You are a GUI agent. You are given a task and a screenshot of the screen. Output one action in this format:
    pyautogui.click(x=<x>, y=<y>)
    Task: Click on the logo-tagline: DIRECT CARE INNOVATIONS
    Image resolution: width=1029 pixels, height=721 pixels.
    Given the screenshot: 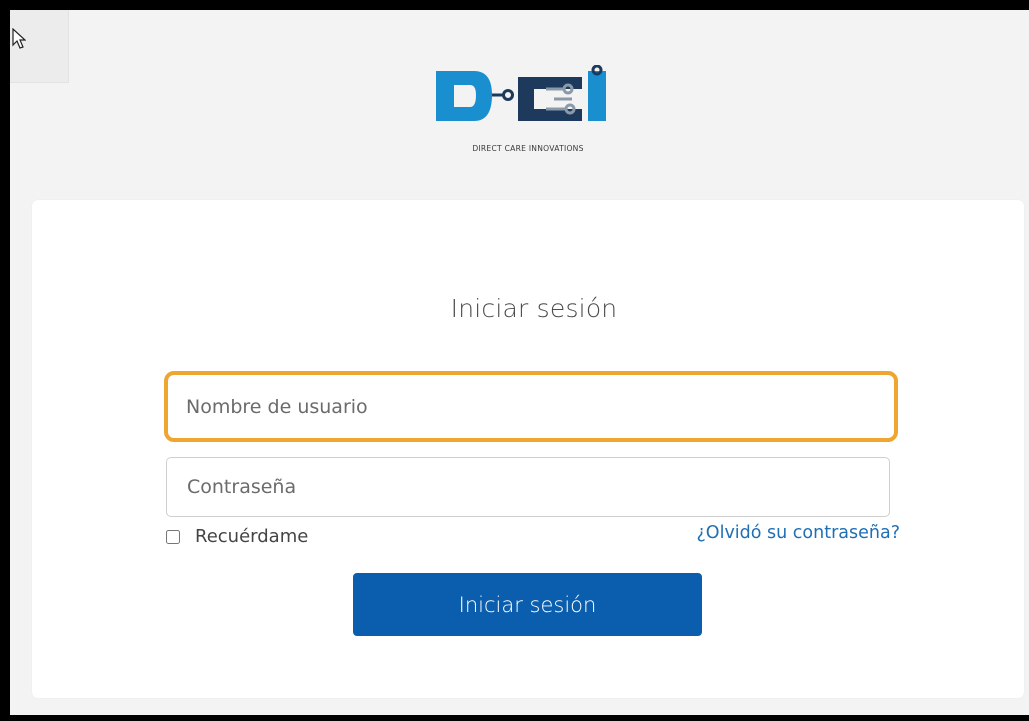 What is the action you would take?
    pyautogui.click(x=528, y=148)
    